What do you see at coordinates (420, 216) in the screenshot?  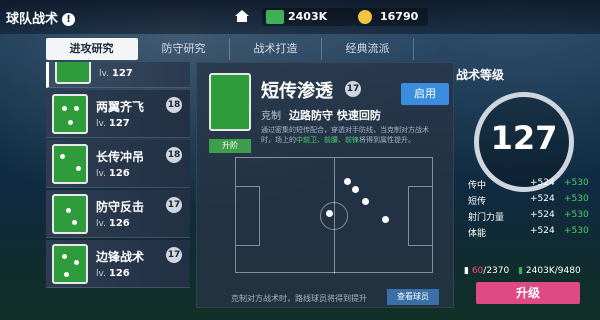 I see `pitch-box-right` at bounding box center [420, 216].